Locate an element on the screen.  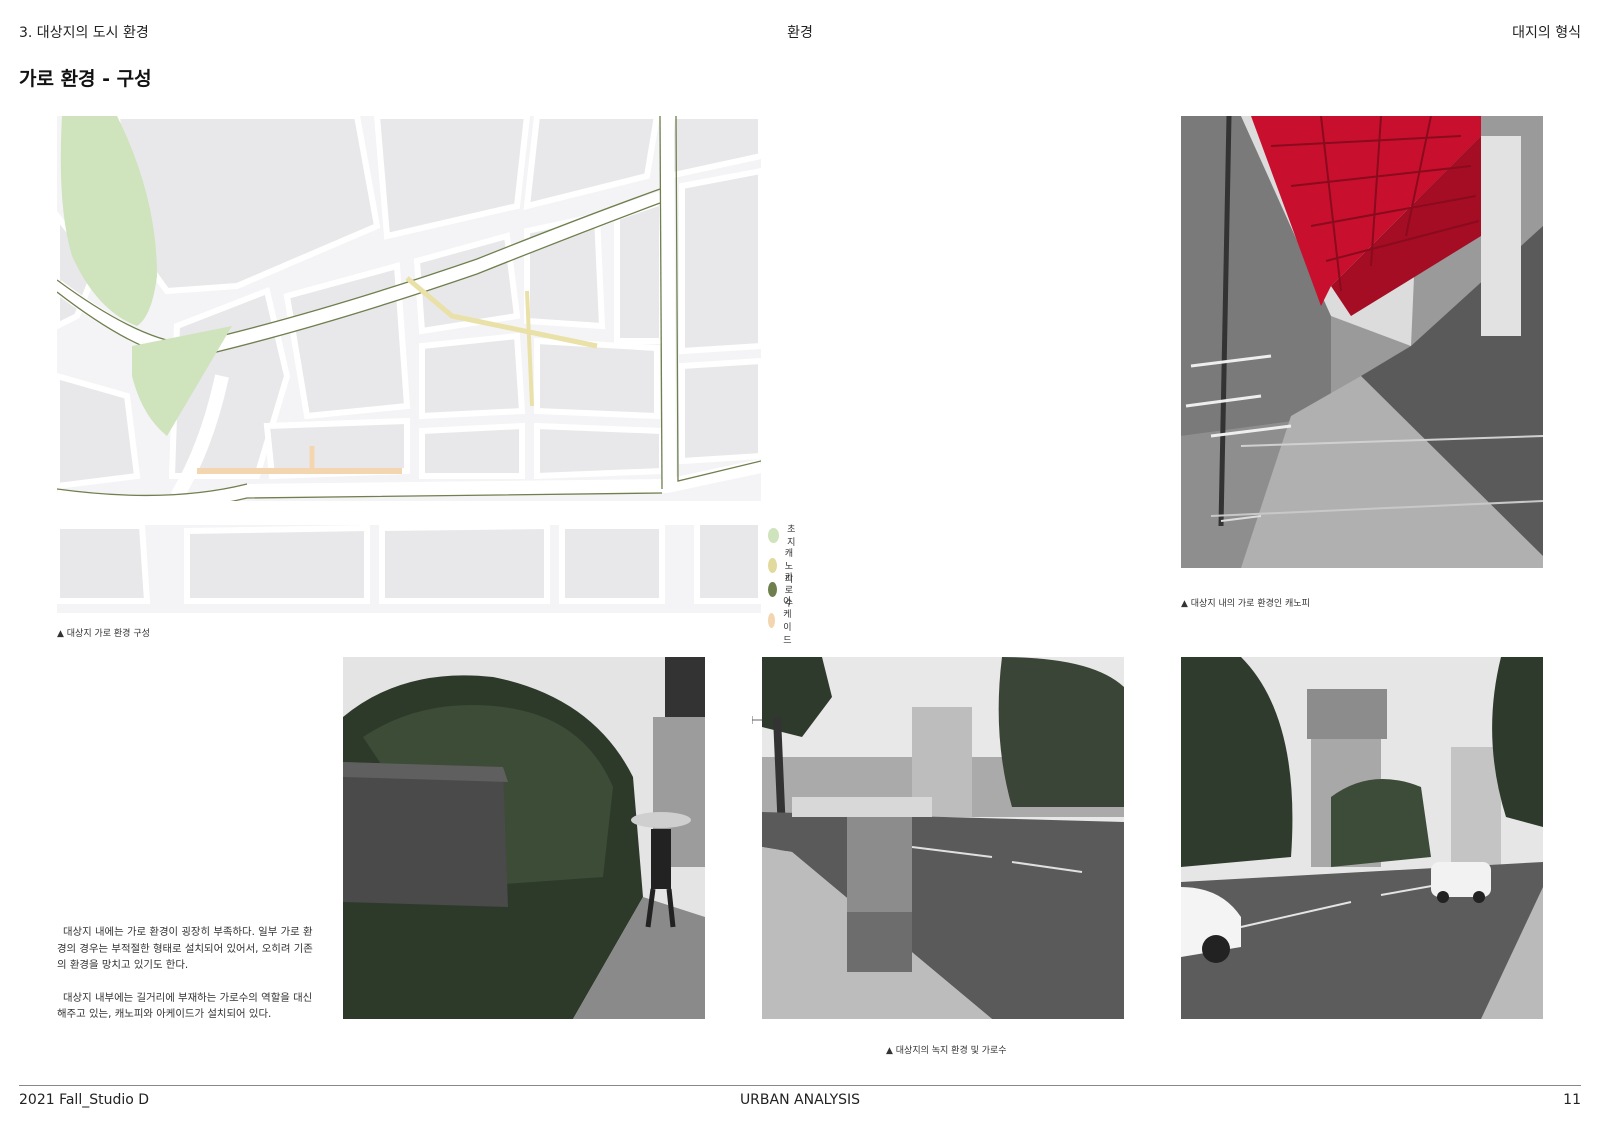
map-caption: ▲ 대상지 가로 환경 구성 is located at coordinates (103, 634).